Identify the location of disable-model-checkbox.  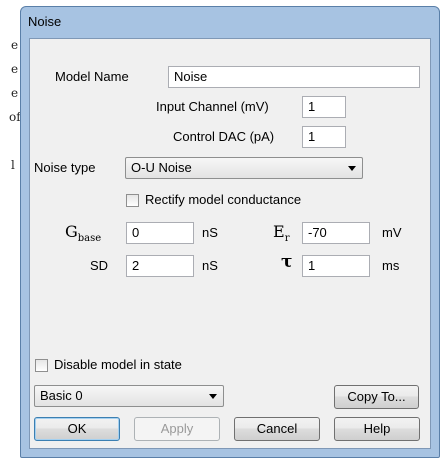
(41, 365).